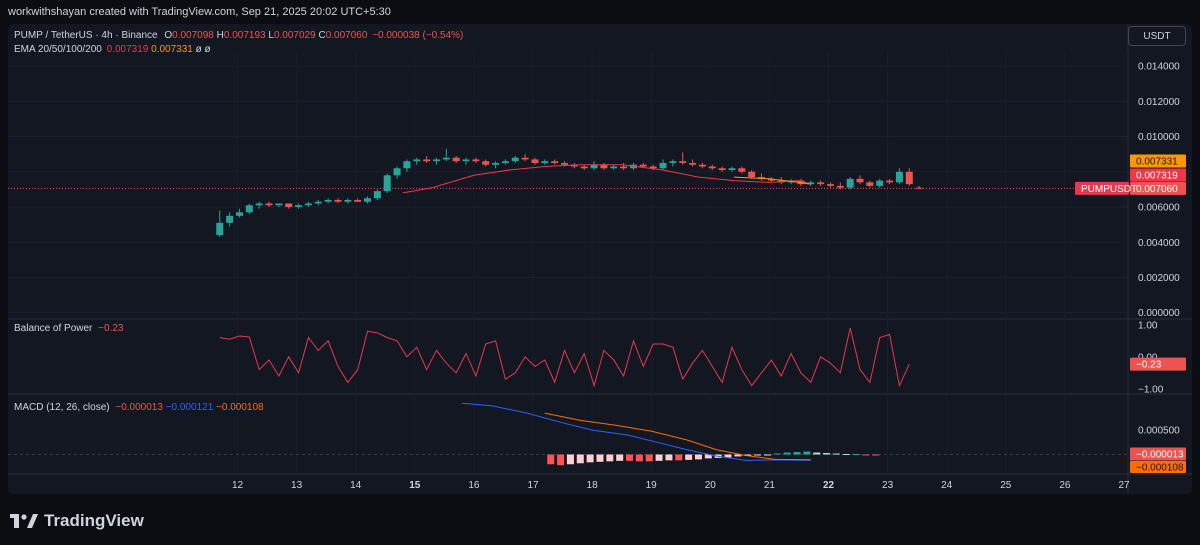 The height and width of the screenshot is (545, 1200). I want to click on time-tick-label: 18, so click(593, 485).